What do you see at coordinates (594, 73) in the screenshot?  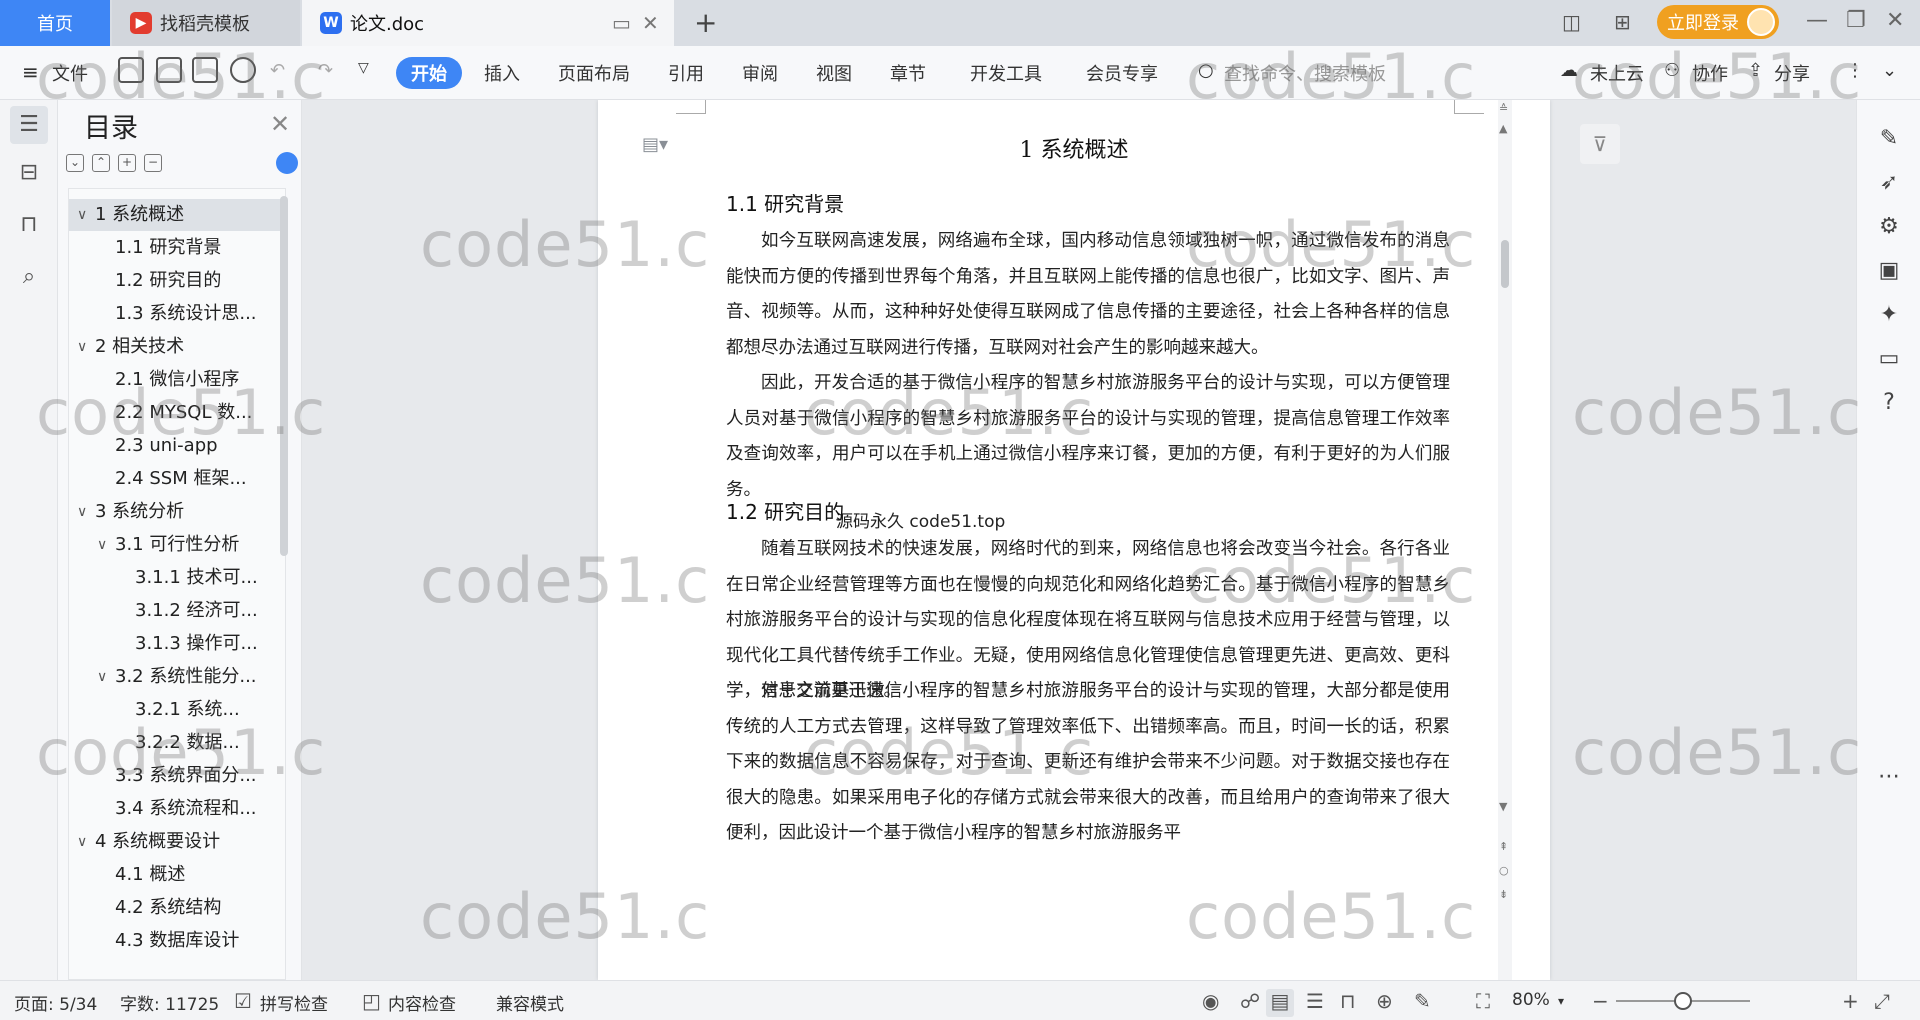 I see `tab-page-layout: 页面布局` at bounding box center [594, 73].